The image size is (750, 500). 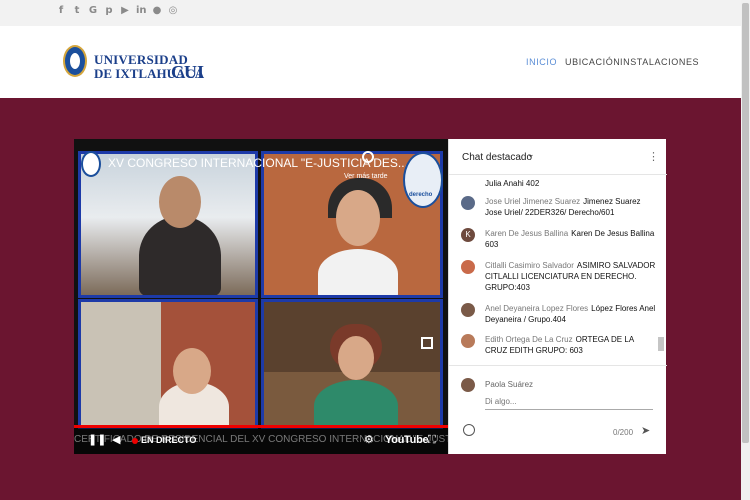 I want to click on settings-icon: ⚙, so click(x=369, y=439).